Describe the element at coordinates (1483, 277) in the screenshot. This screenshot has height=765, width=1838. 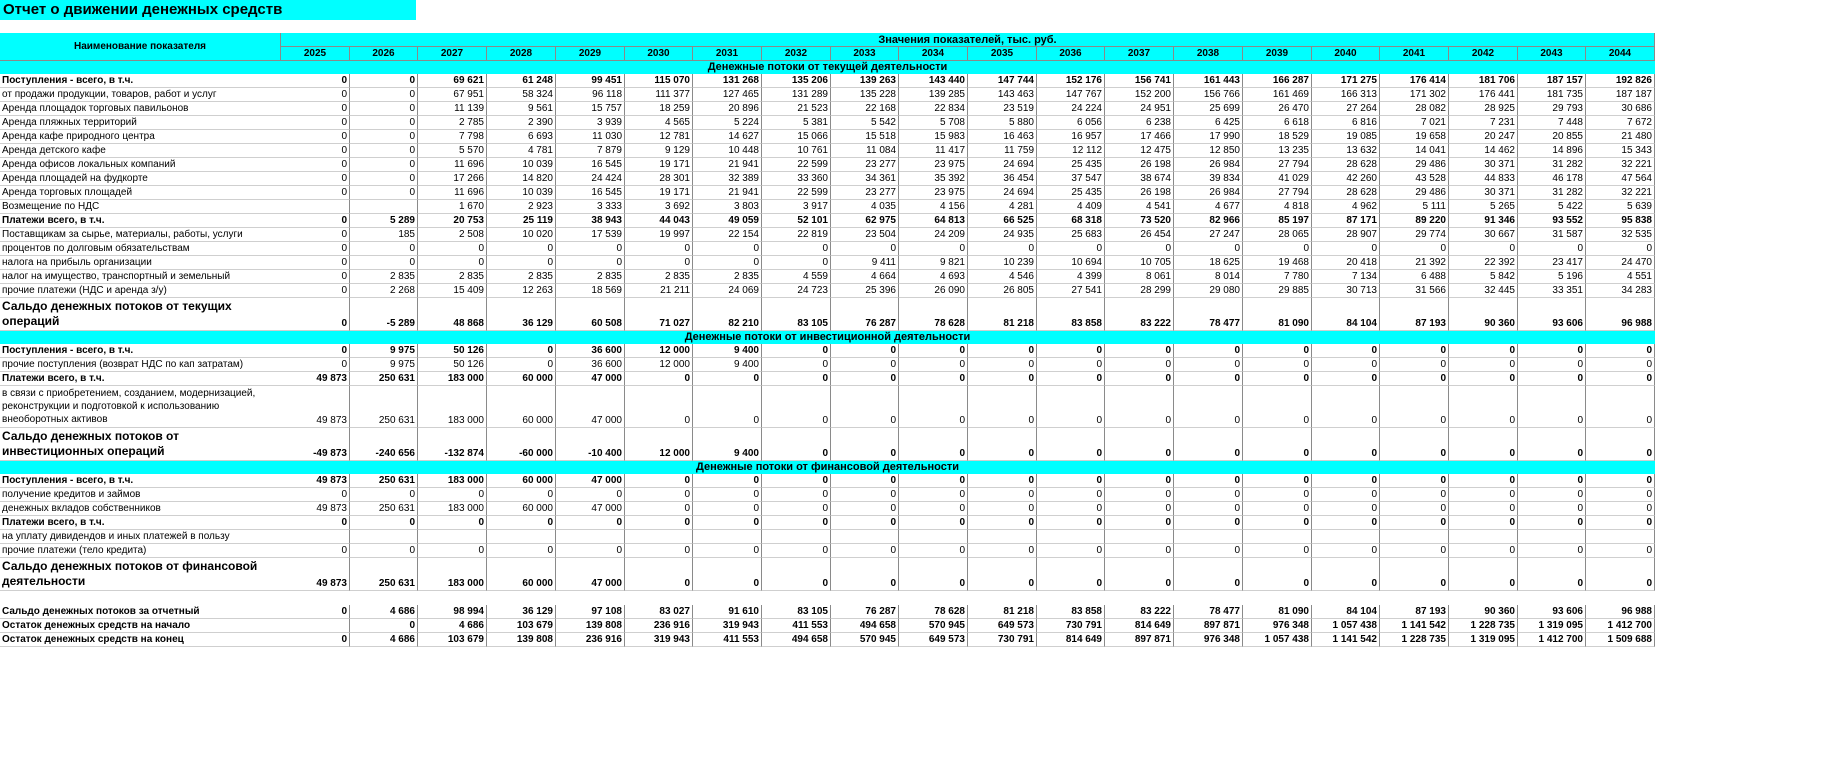
I see `value-cell: 5 842` at that location.